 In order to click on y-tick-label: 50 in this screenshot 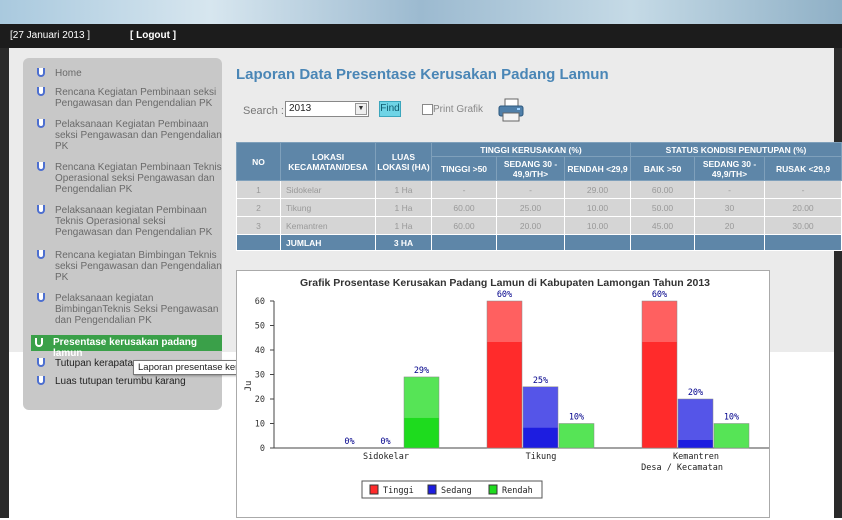, I will do `click(260, 327)`.